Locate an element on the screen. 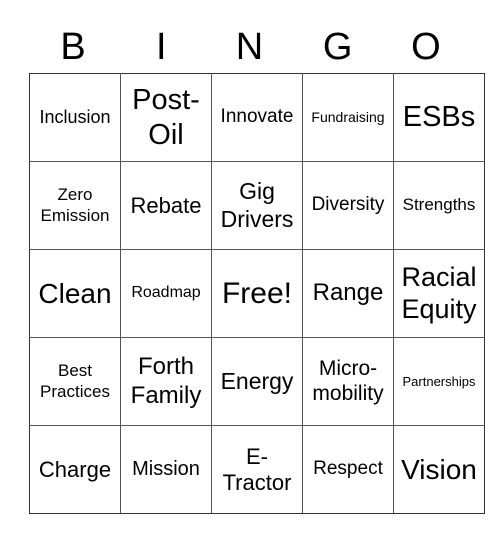 The image size is (500, 544). bingo-cell: Forth Family is located at coordinates (166, 381).